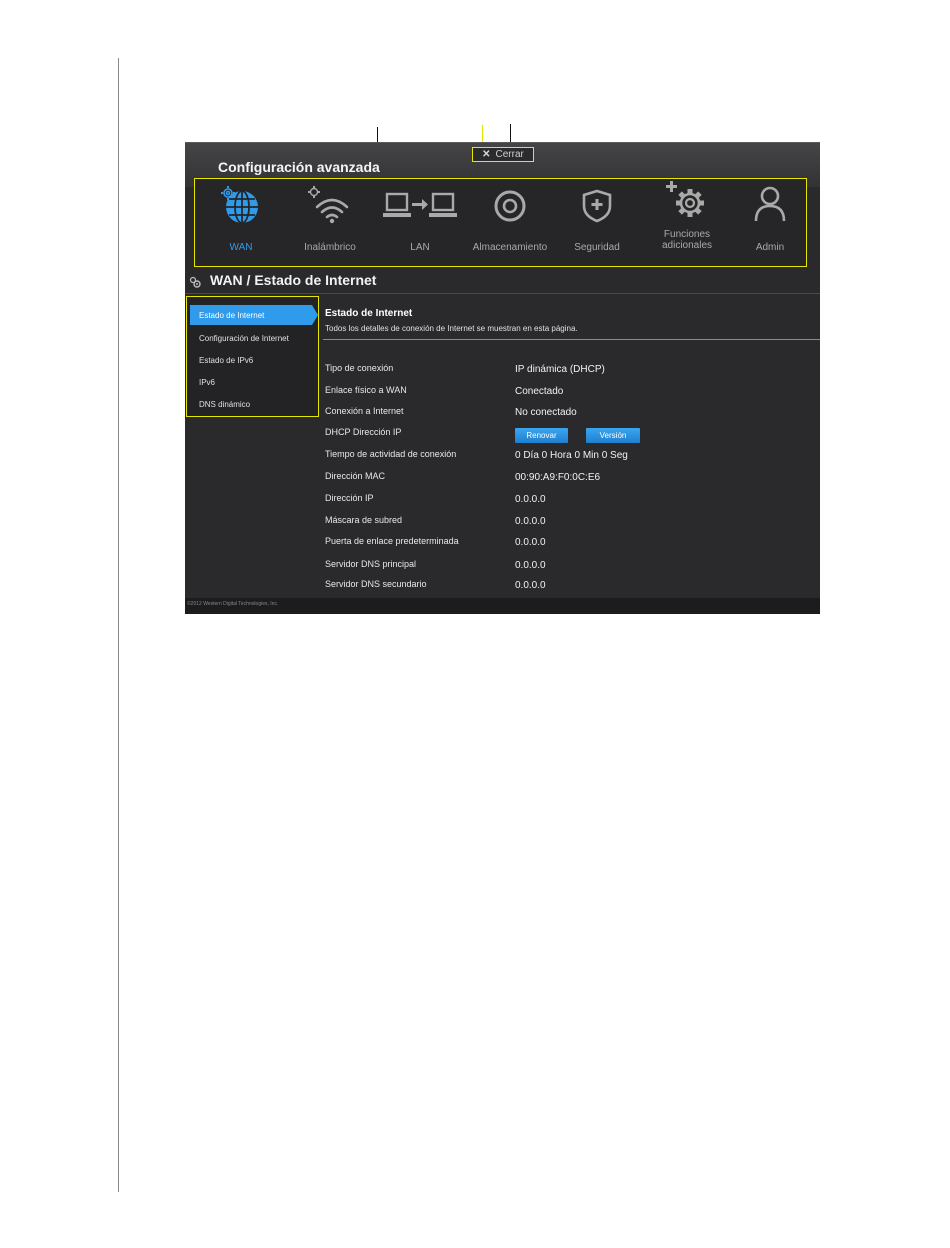  Describe the element at coordinates (420, 247) in the screenshot. I see `nav-label: LAN` at that location.